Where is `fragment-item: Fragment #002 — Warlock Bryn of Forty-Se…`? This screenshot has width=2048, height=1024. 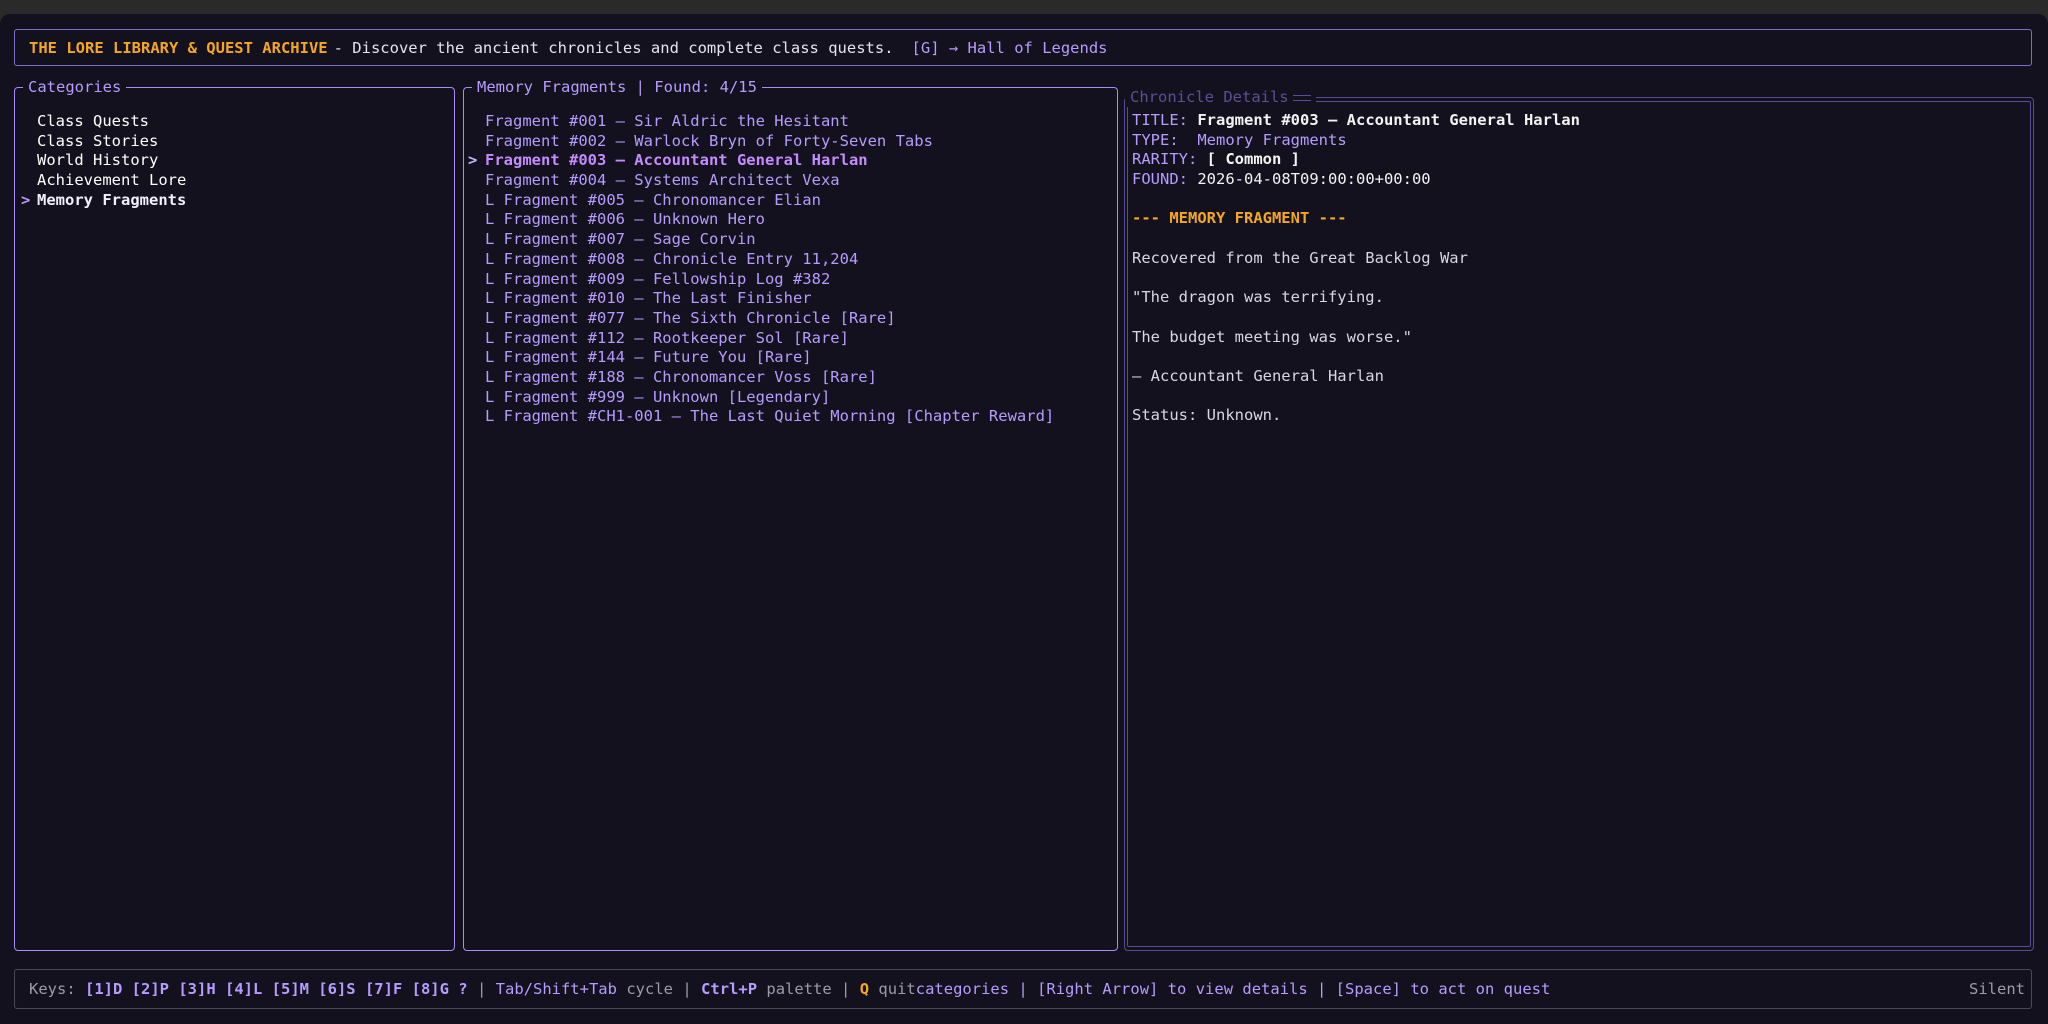
fragment-item: Fragment #002 — Warlock Bryn of Forty-Se… is located at coordinates (761, 142).